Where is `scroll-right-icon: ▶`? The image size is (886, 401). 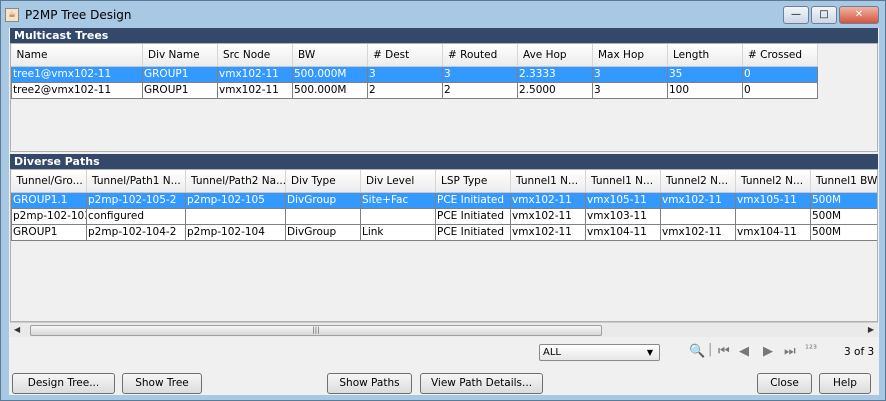 scroll-right-icon: ▶ is located at coordinates (871, 329).